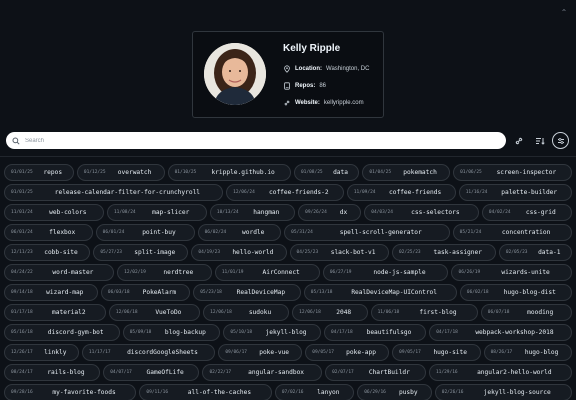 The image size is (576, 400). Describe the element at coordinates (353, 252) in the screenshot. I see `repo-name: slack-bot-v1` at that location.